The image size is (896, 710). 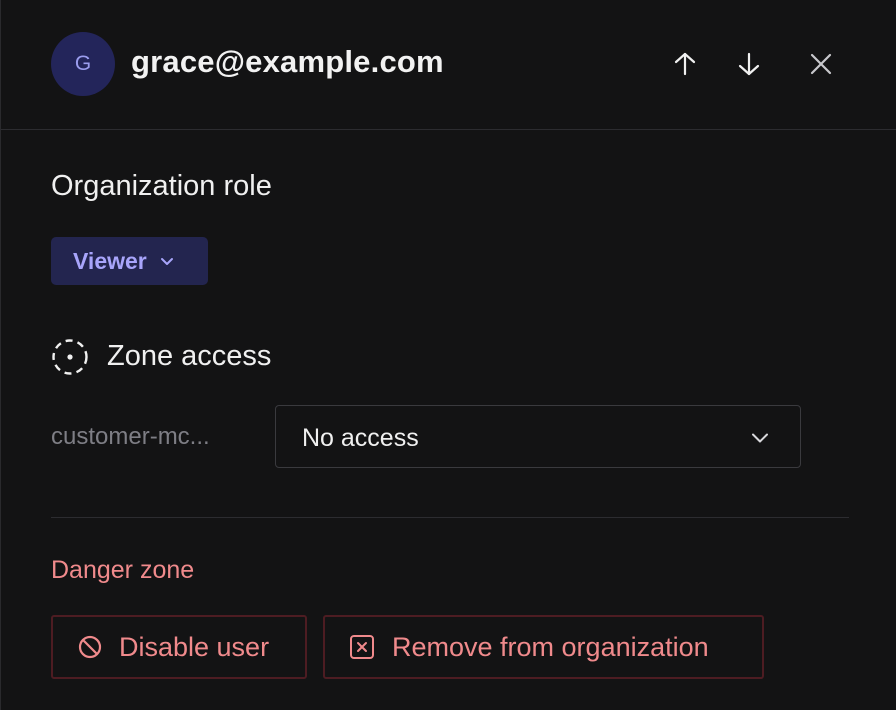 I want to click on zone-access-title: Zone access, so click(x=189, y=356).